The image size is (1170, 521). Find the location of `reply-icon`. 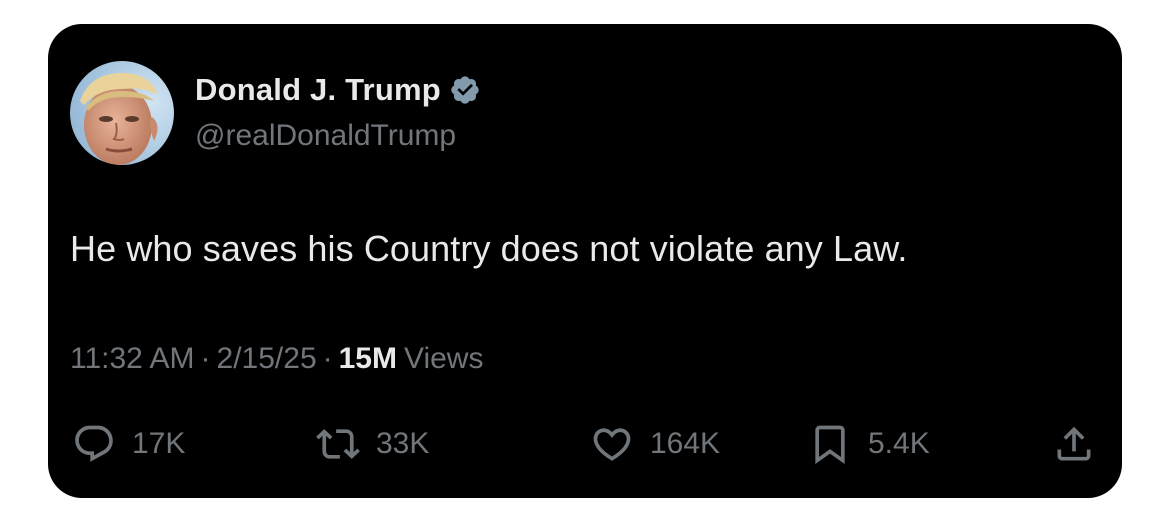

reply-icon is located at coordinates (94, 443).